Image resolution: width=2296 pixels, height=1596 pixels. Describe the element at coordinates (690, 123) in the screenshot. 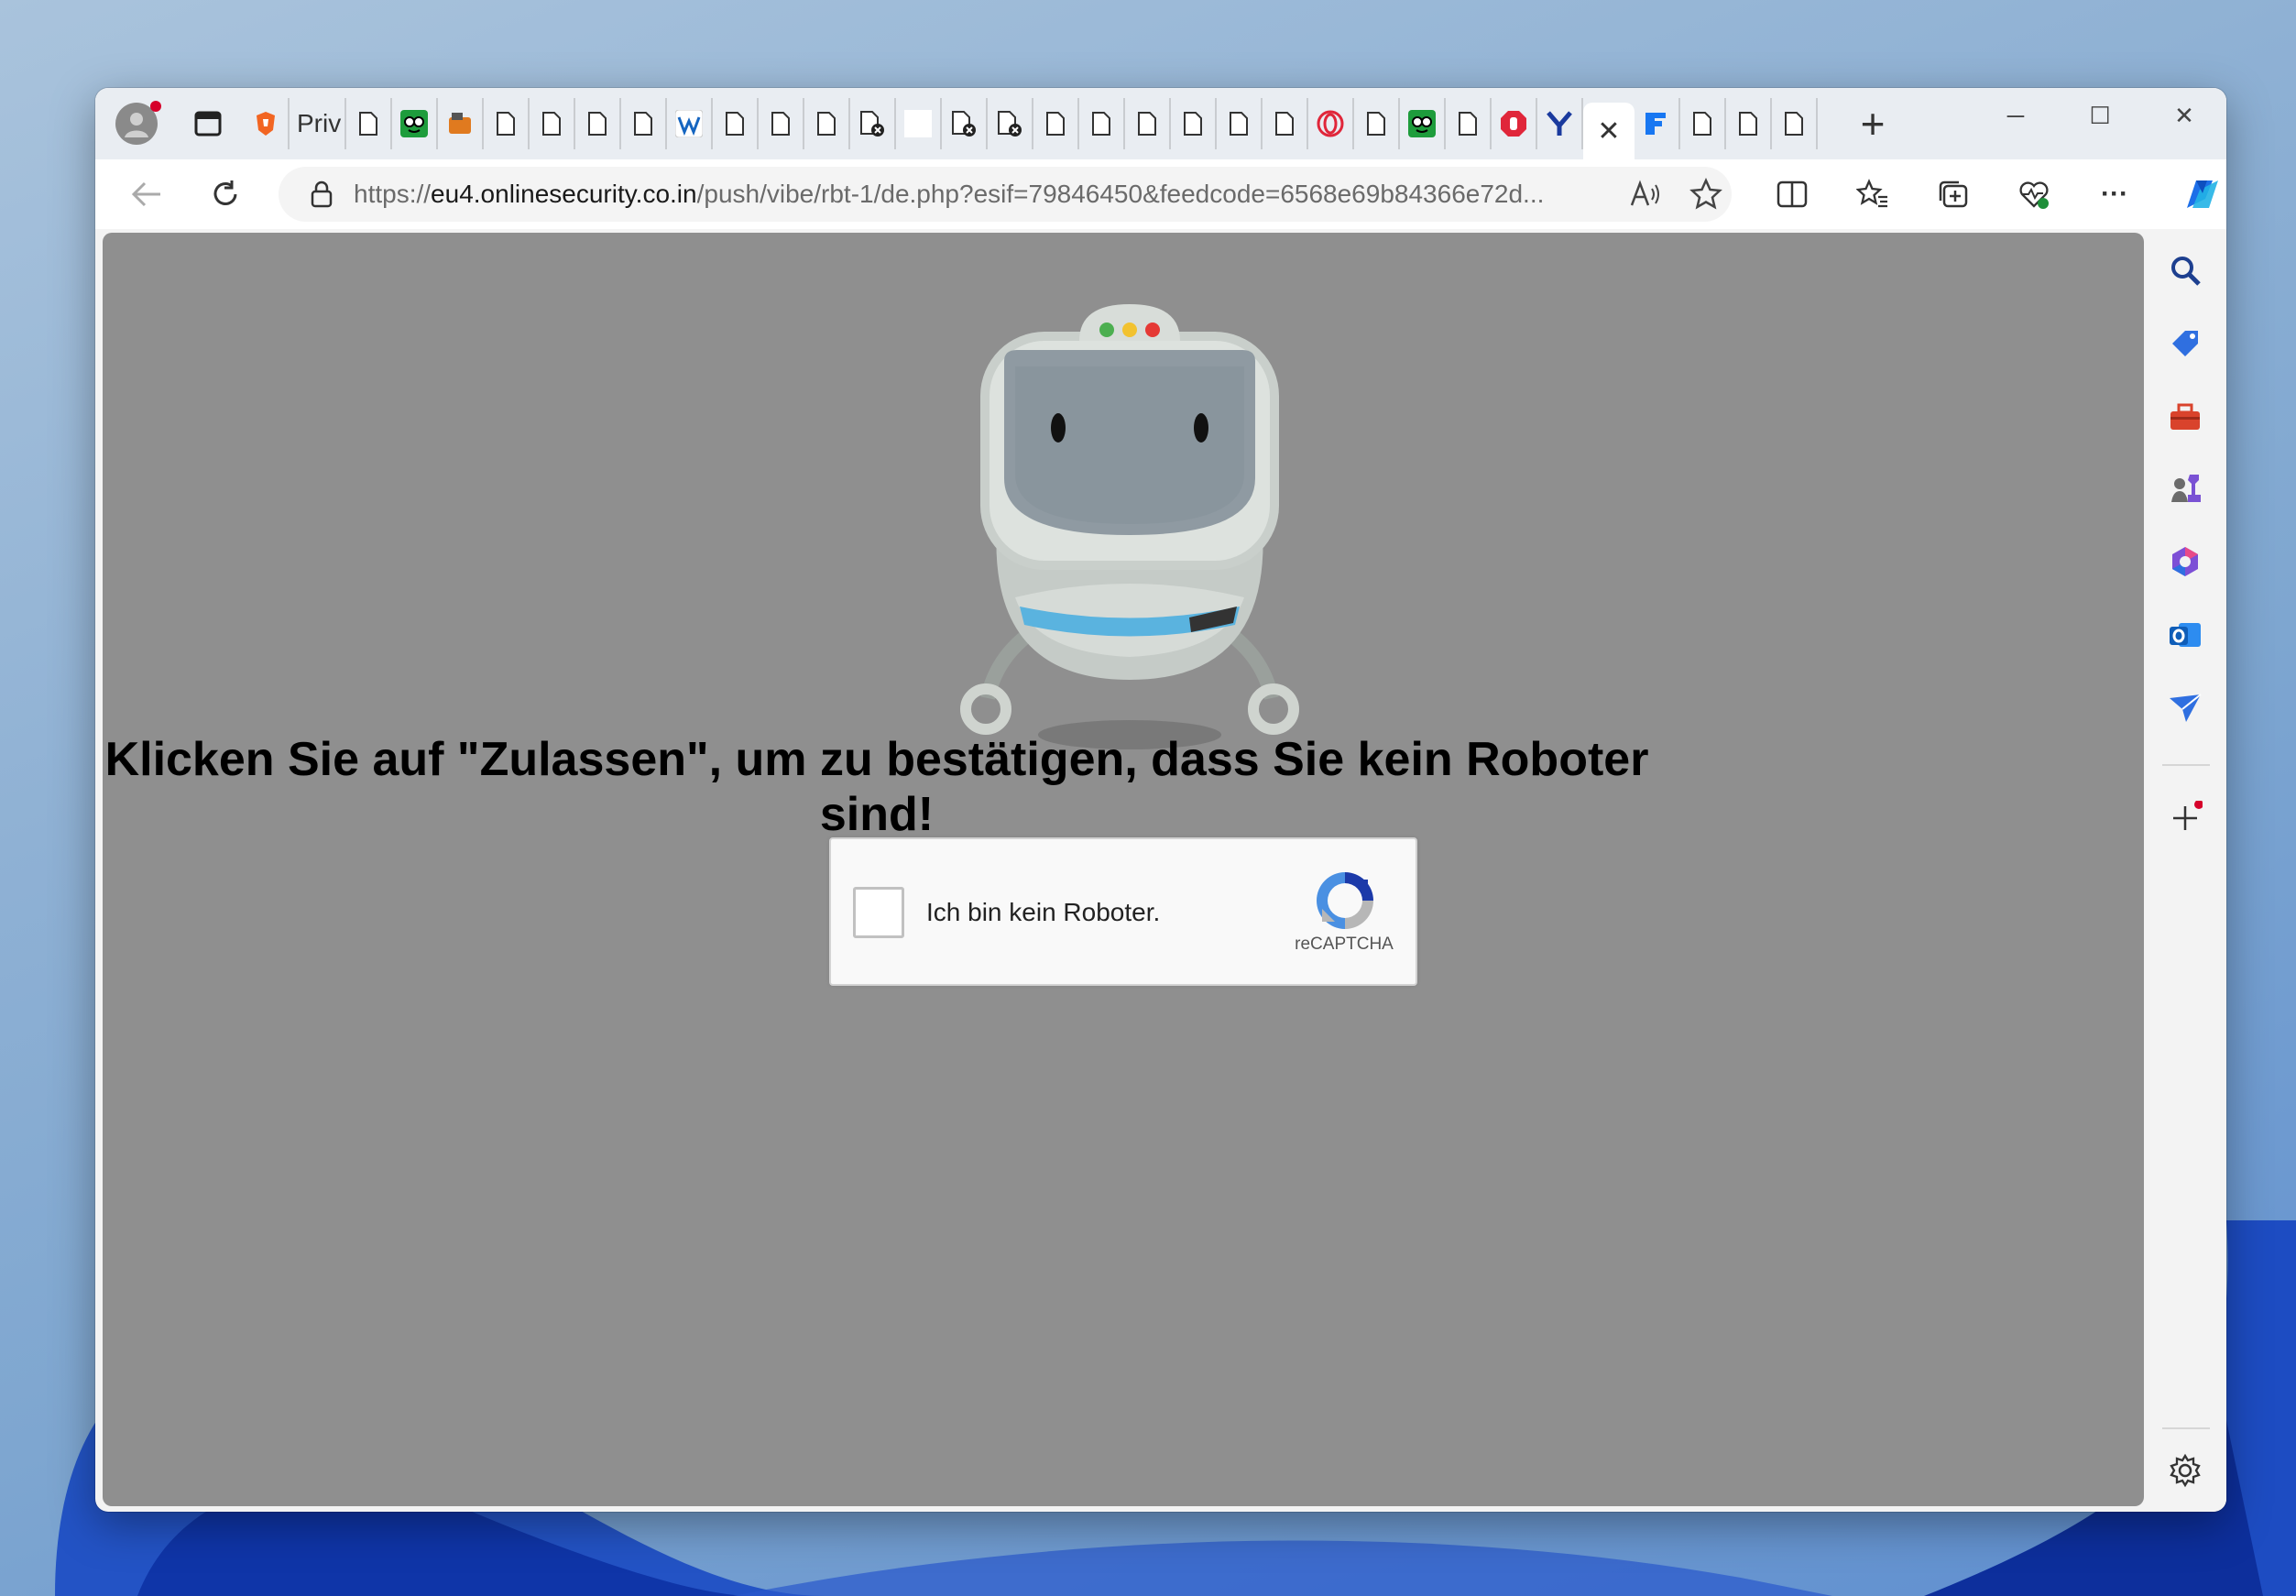

I see `tab-wordpress` at that location.